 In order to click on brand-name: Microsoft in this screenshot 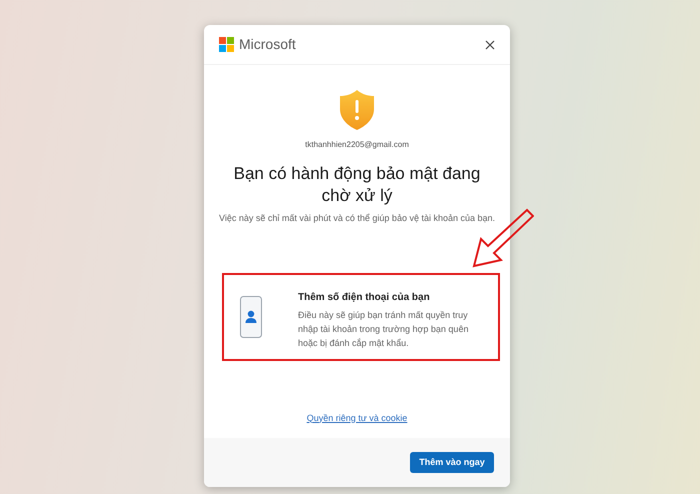, I will do `click(267, 44)`.